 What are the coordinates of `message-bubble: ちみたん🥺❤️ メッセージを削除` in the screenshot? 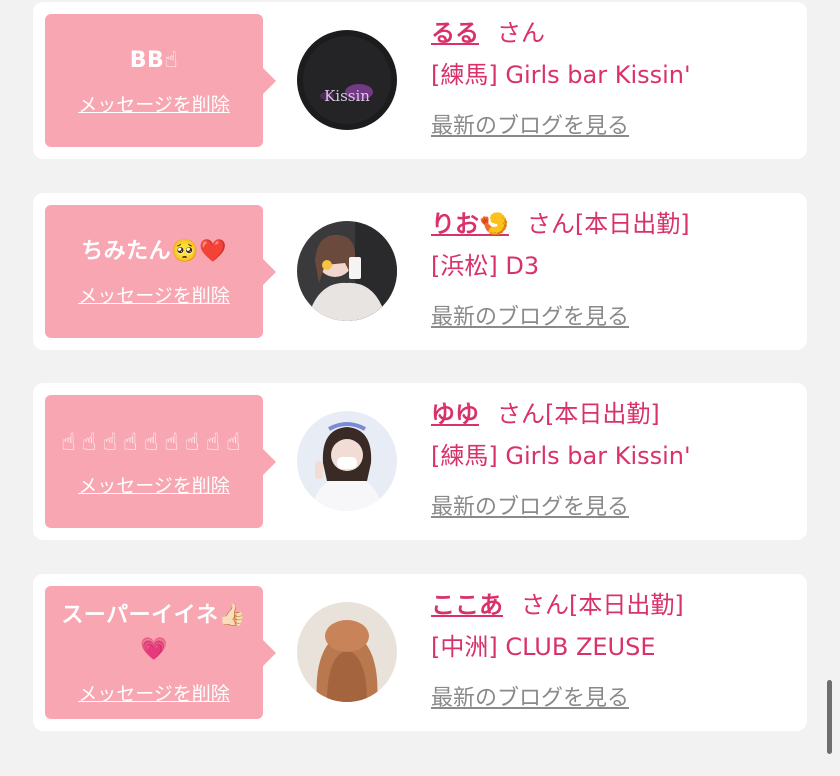 It's located at (160, 271).